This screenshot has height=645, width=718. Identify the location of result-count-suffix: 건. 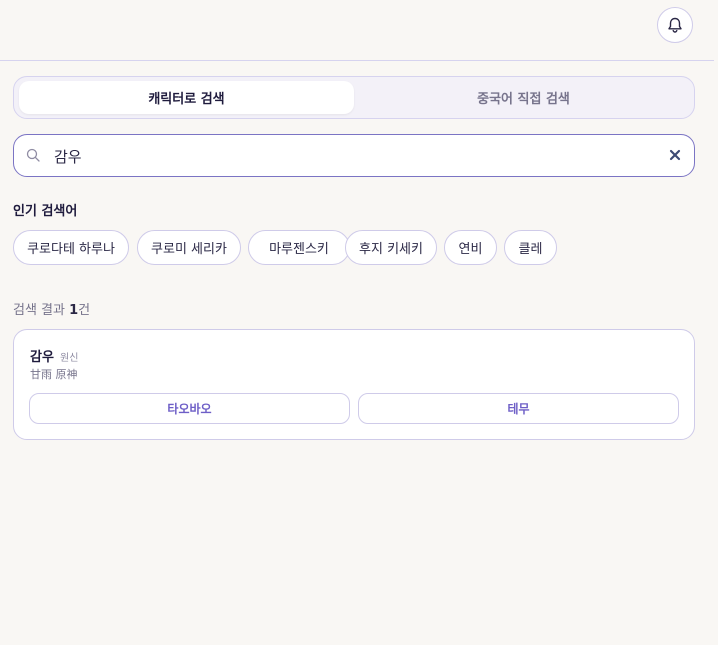
(84, 310).